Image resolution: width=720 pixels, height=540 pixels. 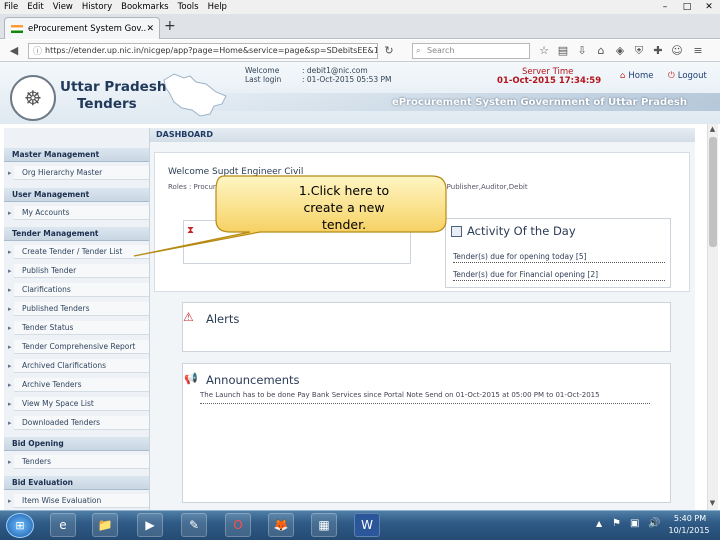 I want to click on home-browser-icon: ⌂, so click(x=601, y=51).